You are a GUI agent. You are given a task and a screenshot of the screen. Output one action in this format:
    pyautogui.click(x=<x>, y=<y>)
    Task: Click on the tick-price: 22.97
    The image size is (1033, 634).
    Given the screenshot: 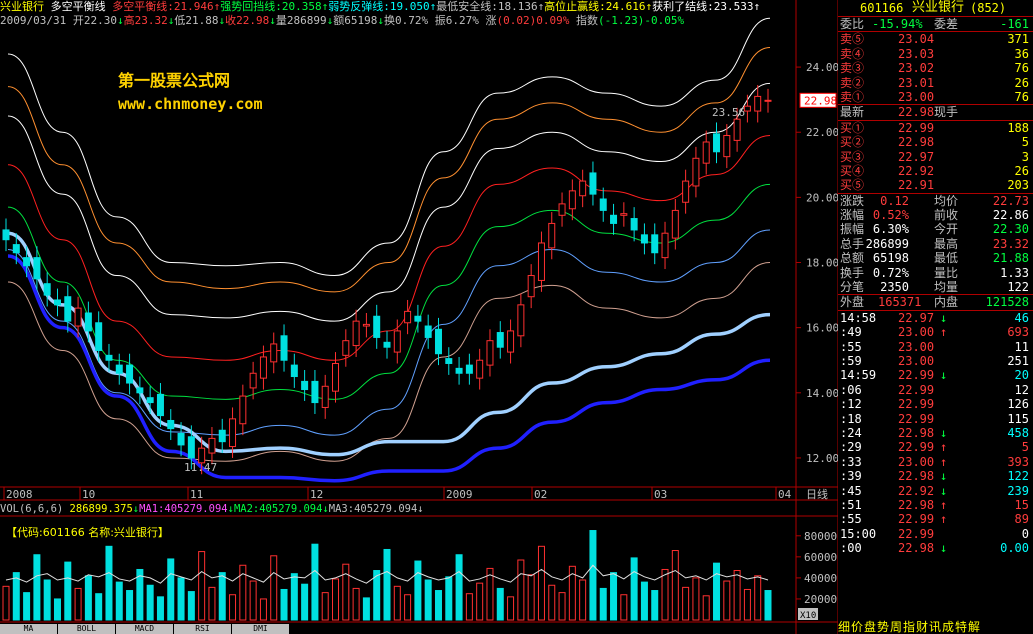 What is the action you would take?
    pyautogui.click(x=916, y=317)
    